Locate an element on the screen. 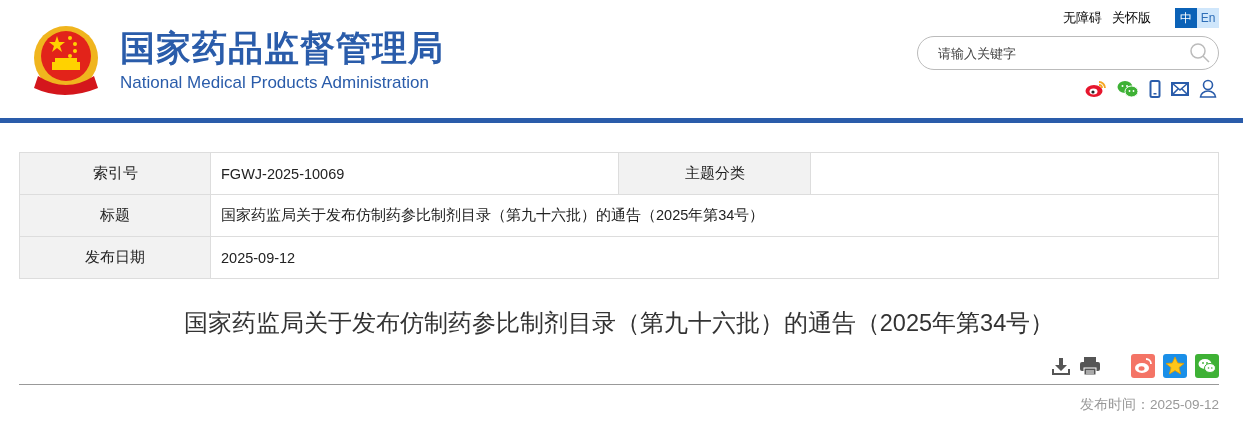 The height and width of the screenshot is (444, 1243). weibo-icon is located at coordinates (1096, 88).